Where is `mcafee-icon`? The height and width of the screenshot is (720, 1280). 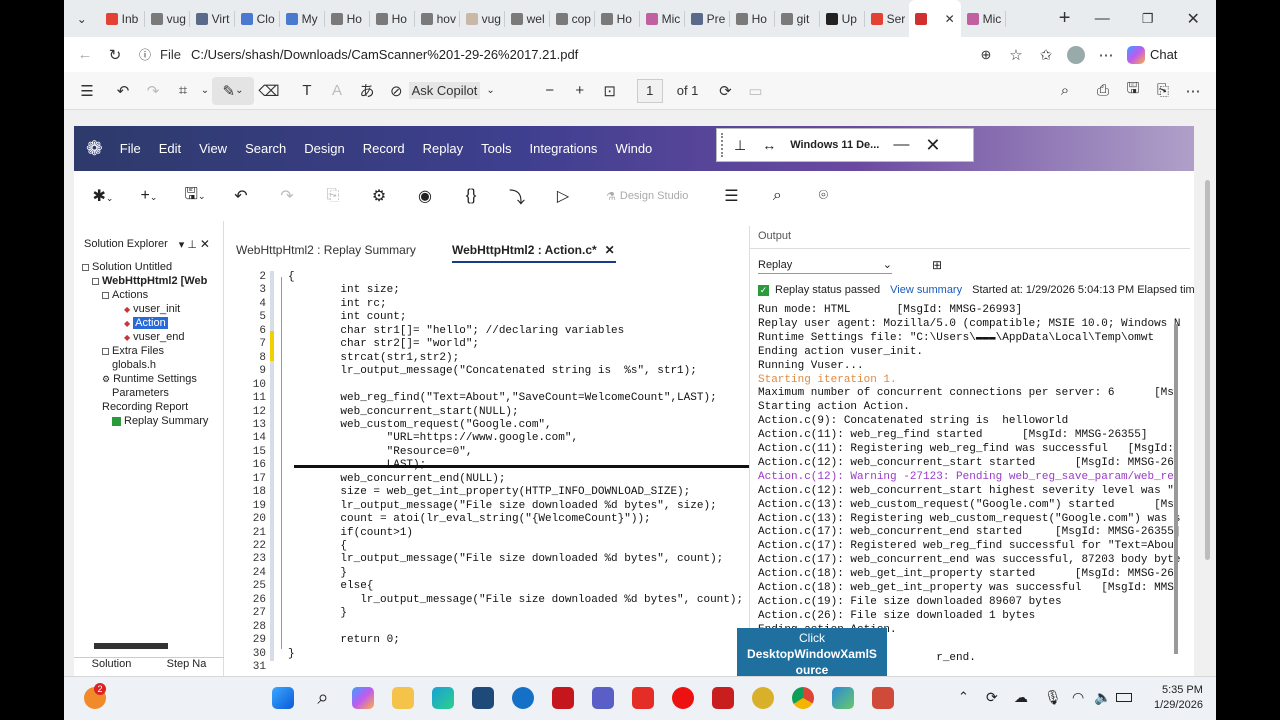 mcafee-icon is located at coordinates (563, 698).